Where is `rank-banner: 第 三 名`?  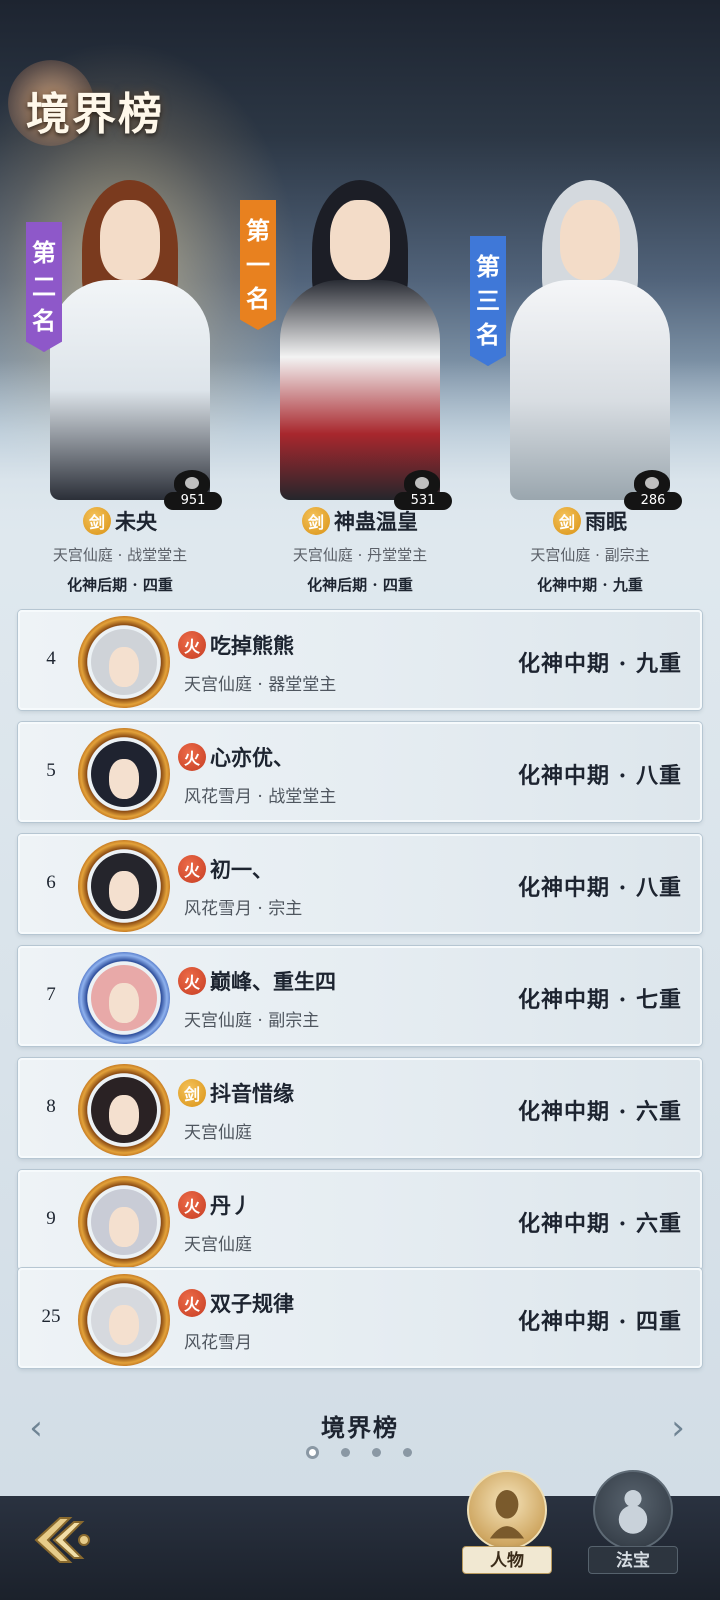
rank-banner: 第 三 名 is located at coordinates (488, 301).